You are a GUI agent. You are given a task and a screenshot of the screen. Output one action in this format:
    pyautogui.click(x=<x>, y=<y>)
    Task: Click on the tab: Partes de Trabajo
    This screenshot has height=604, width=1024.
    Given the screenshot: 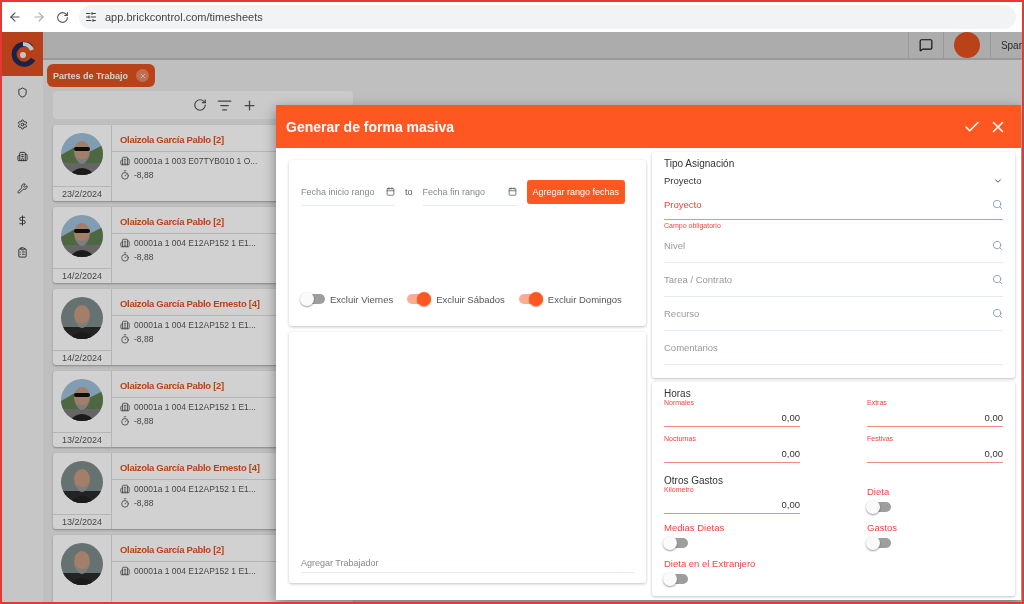 What is the action you would take?
    pyautogui.click(x=101, y=75)
    